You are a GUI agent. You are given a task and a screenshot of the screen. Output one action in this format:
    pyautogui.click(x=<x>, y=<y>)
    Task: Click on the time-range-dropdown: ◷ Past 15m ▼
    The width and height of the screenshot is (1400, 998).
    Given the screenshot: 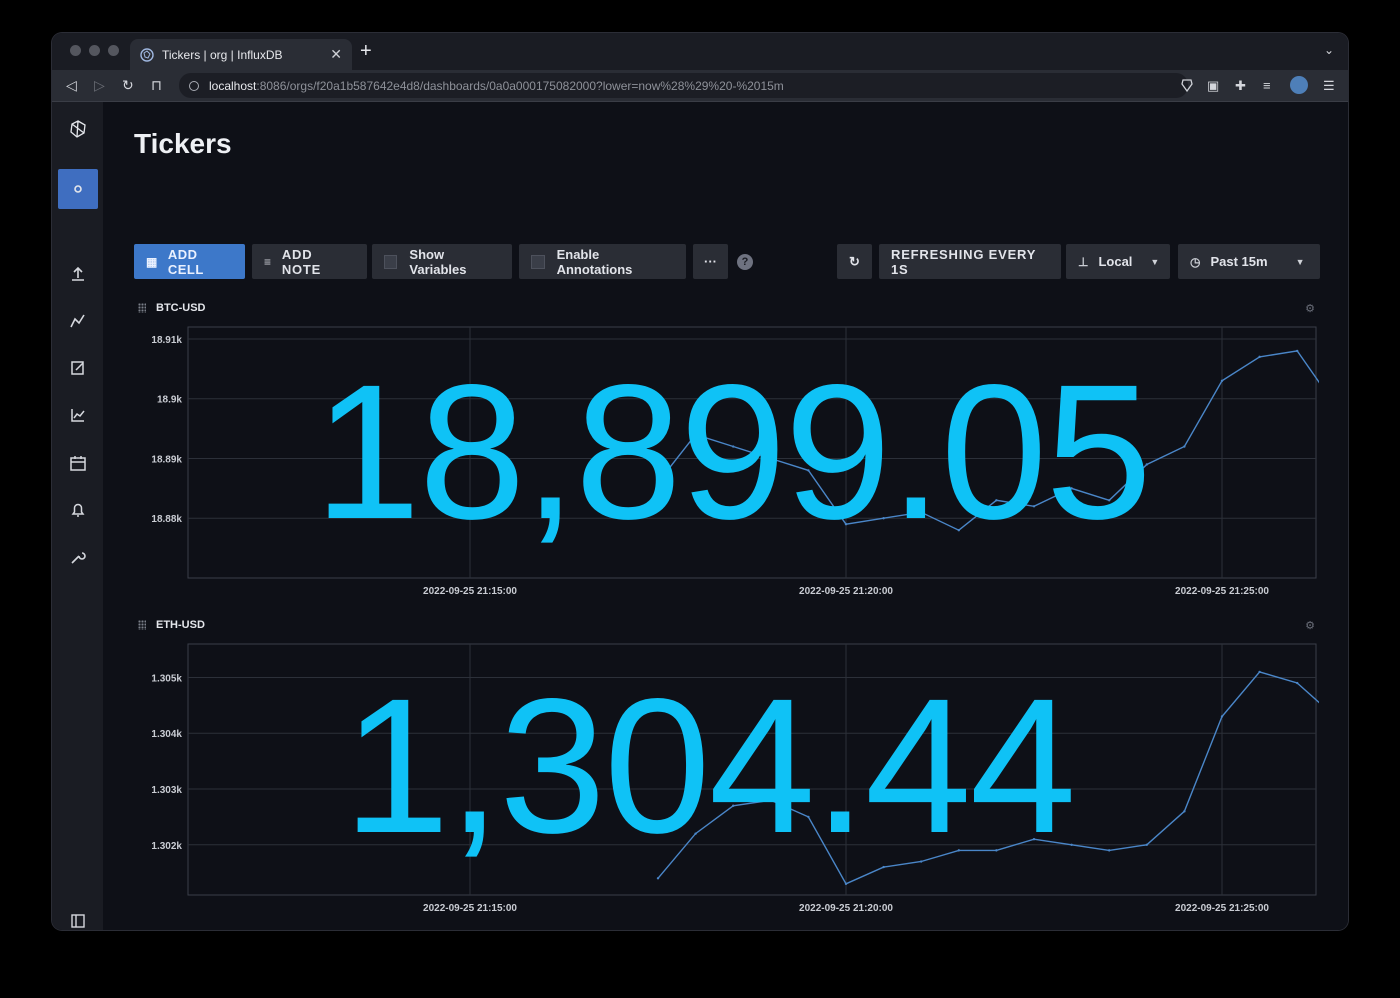 What is the action you would take?
    pyautogui.click(x=1249, y=261)
    